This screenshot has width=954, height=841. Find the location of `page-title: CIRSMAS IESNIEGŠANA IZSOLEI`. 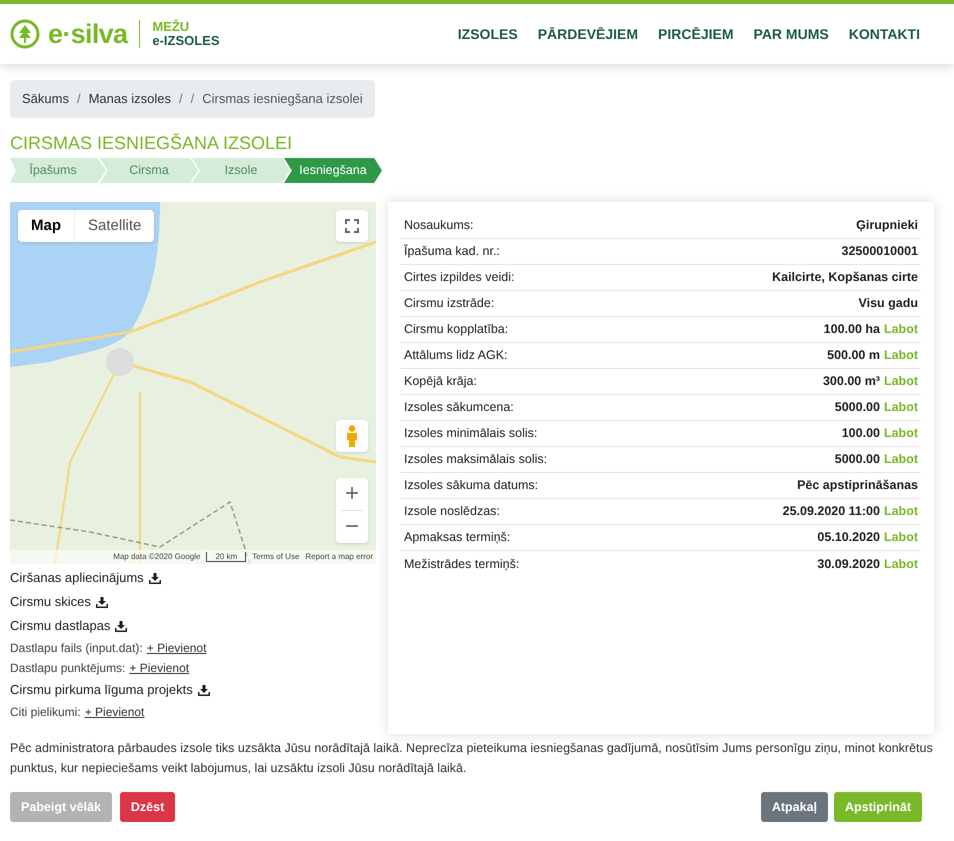

page-title: CIRSMAS IESNIEGŠANA IZSOLEI is located at coordinates (152, 143).